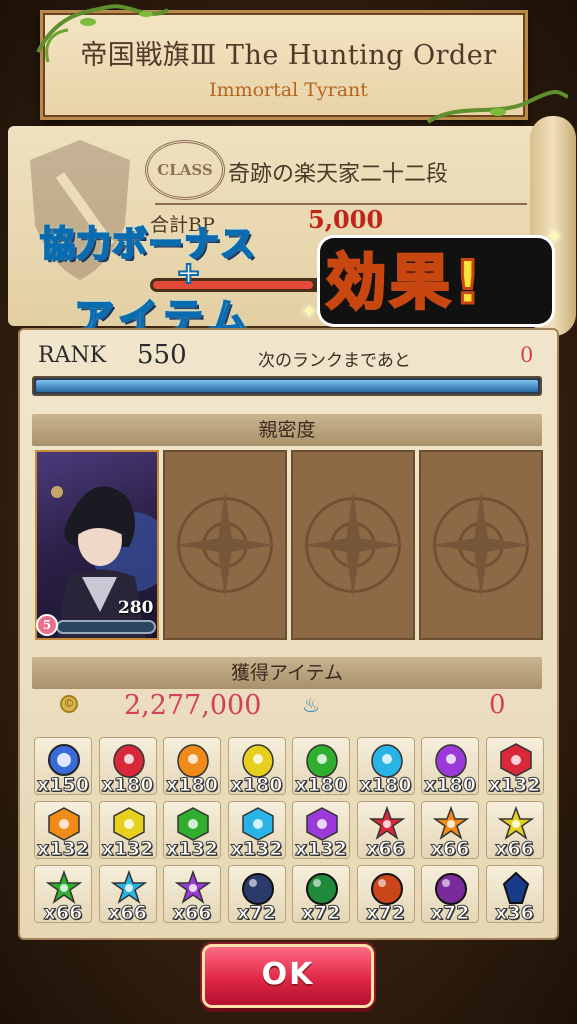 This screenshot has height=1024, width=577. I want to click on character-intimacy-bar, so click(106, 627).